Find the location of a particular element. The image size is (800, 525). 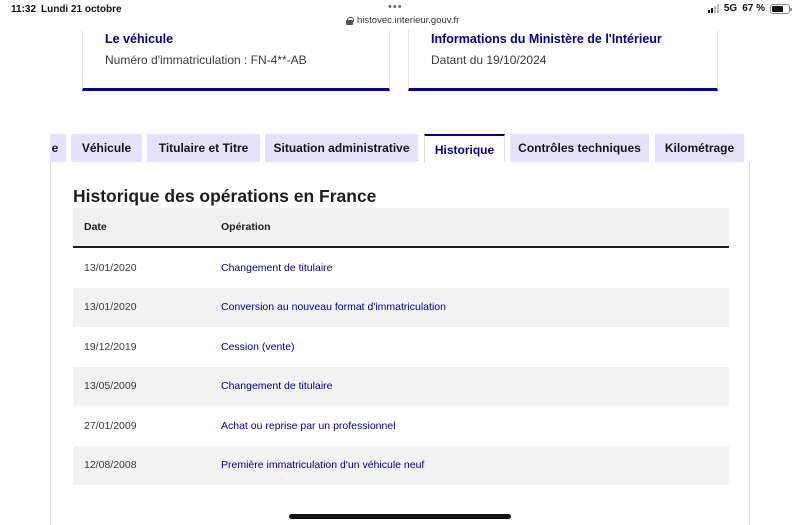

address-bar: histovec.interieur.gouv.fr is located at coordinates (402, 20).